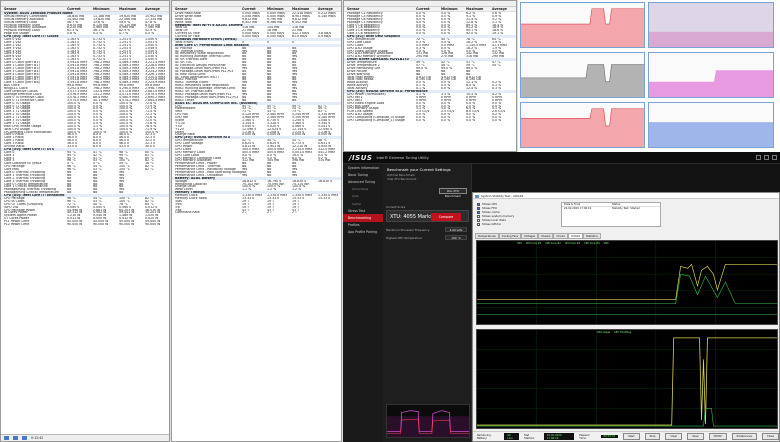 This screenshot has height=442, width=780. I want to click on benchmark-title: Benchmark your Current Settings, so click(419, 169).